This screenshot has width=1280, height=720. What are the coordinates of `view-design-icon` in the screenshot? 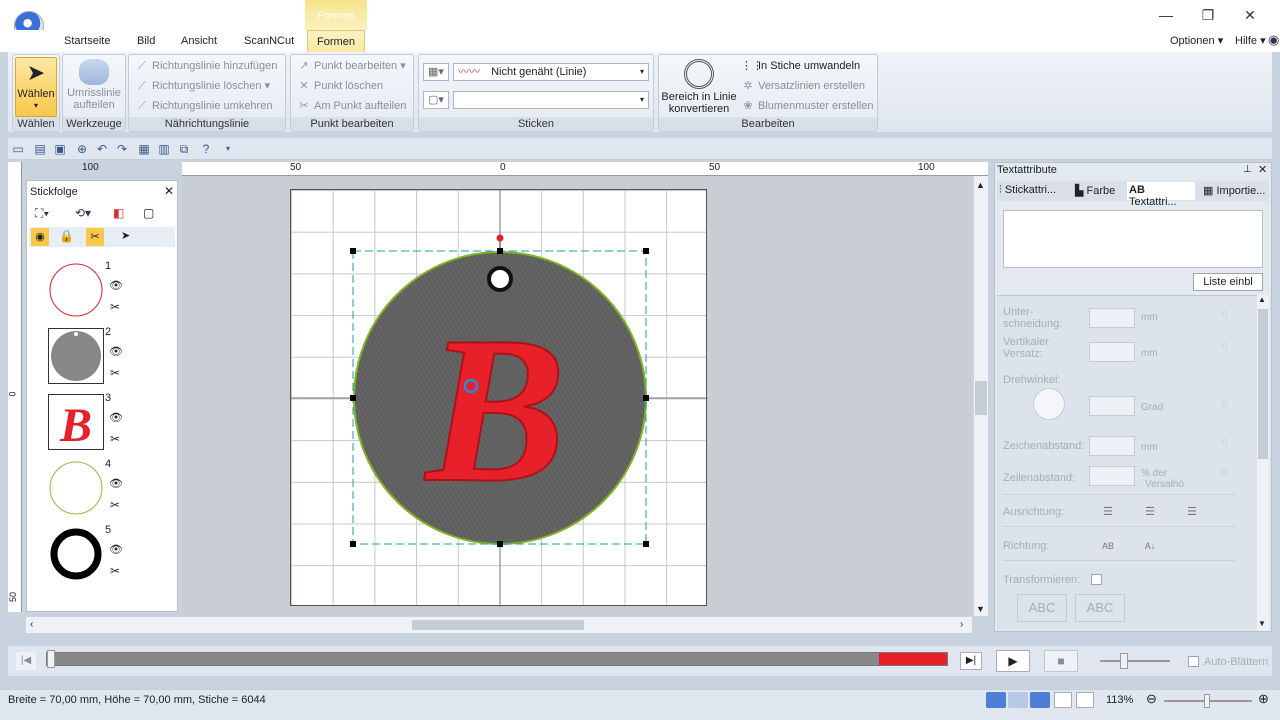 It's located at (996, 700).